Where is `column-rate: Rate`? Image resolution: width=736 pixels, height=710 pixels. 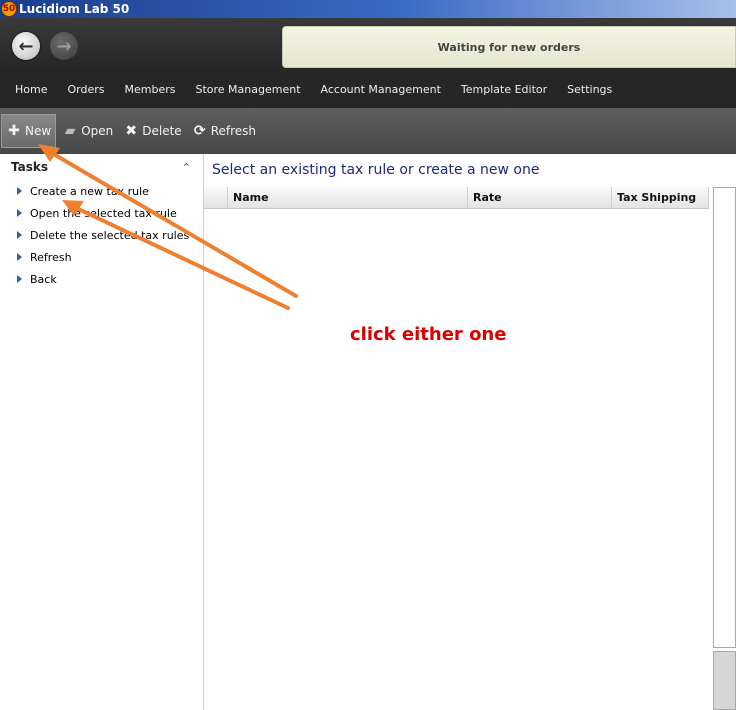
column-rate: Rate is located at coordinates (540, 197).